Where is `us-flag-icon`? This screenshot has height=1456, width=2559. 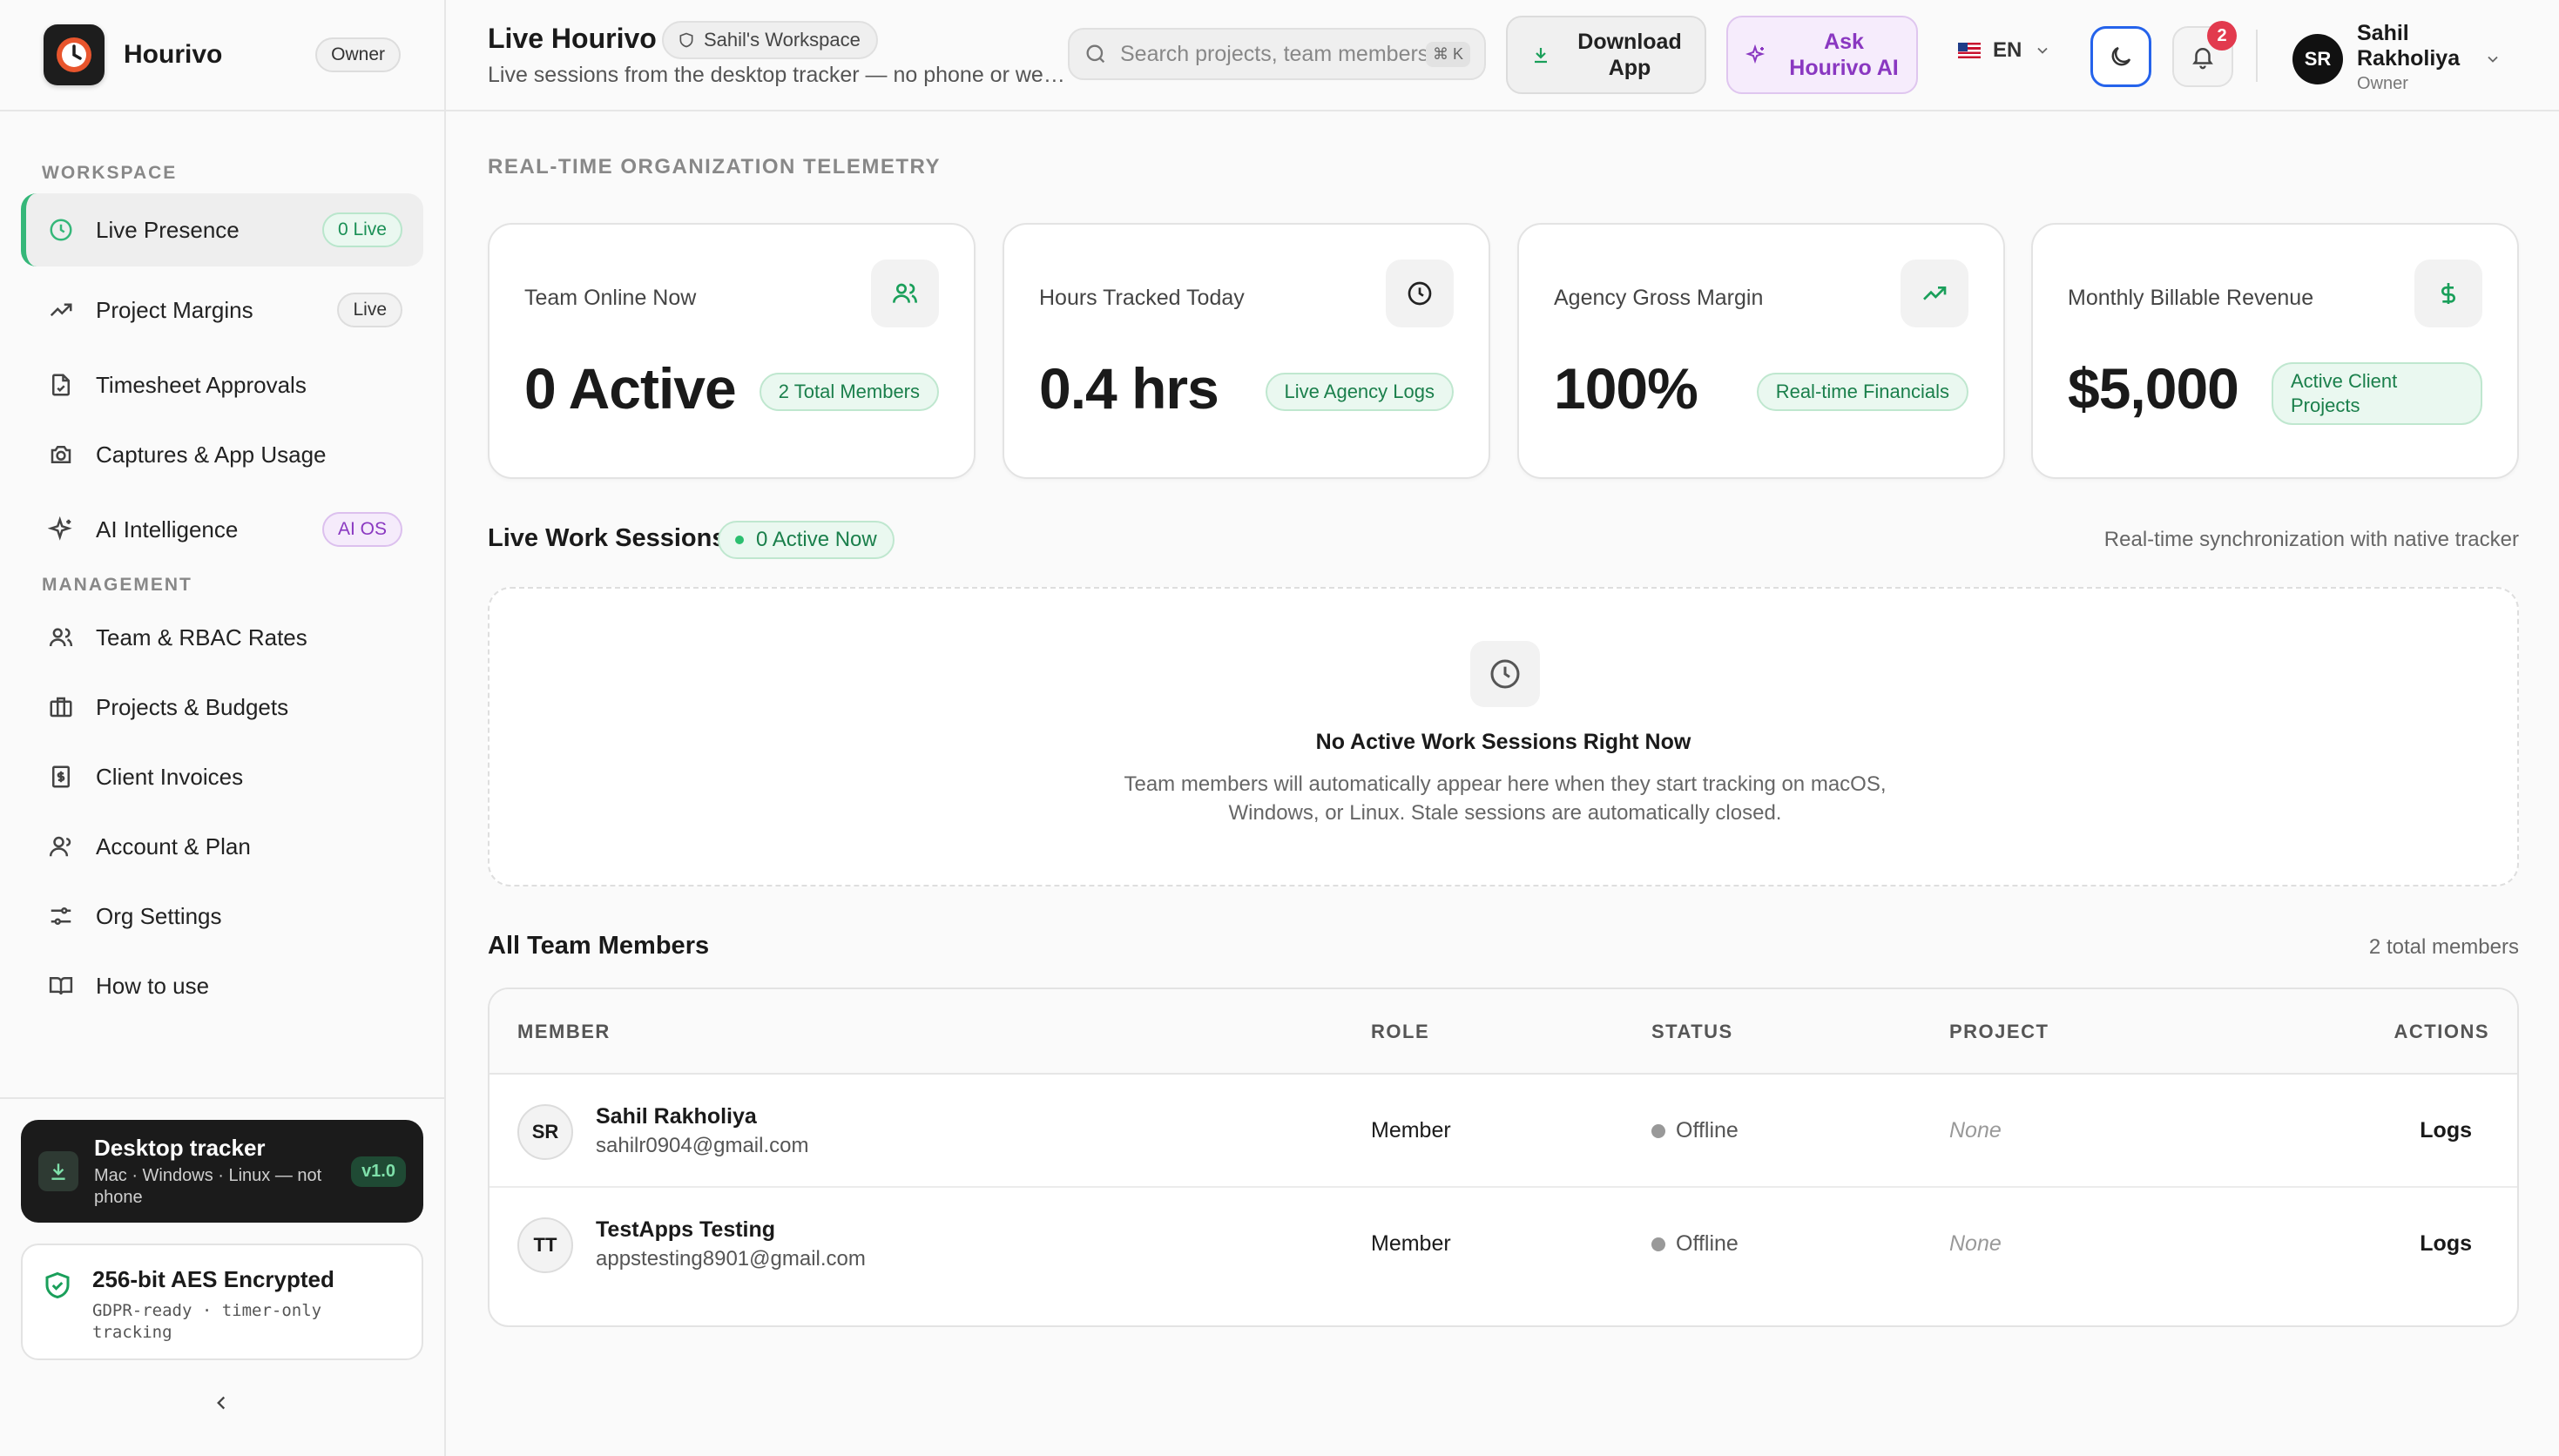 us-flag-icon is located at coordinates (1969, 50).